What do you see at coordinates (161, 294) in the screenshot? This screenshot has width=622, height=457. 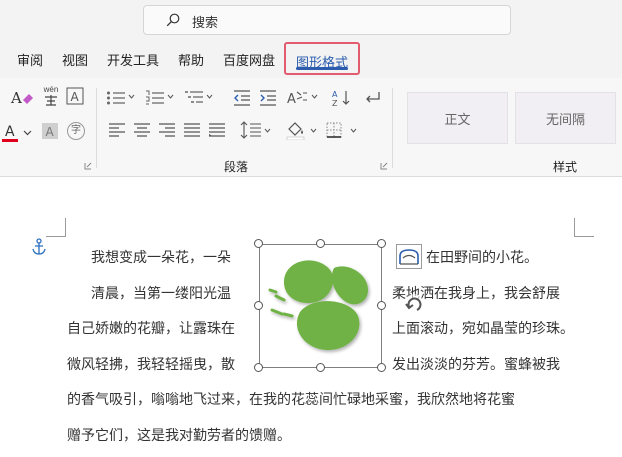 I see `paragraph-line-2-left: 清晨，当第一缕阳光温` at bounding box center [161, 294].